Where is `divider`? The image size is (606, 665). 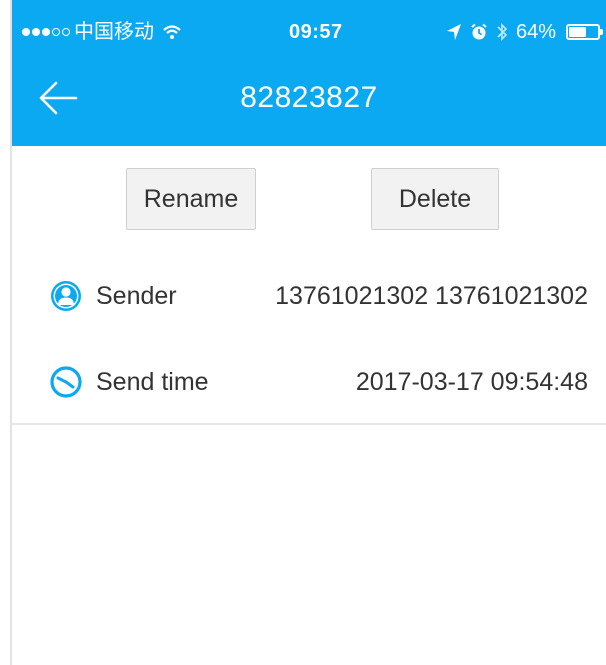
divider is located at coordinates (309, 424).